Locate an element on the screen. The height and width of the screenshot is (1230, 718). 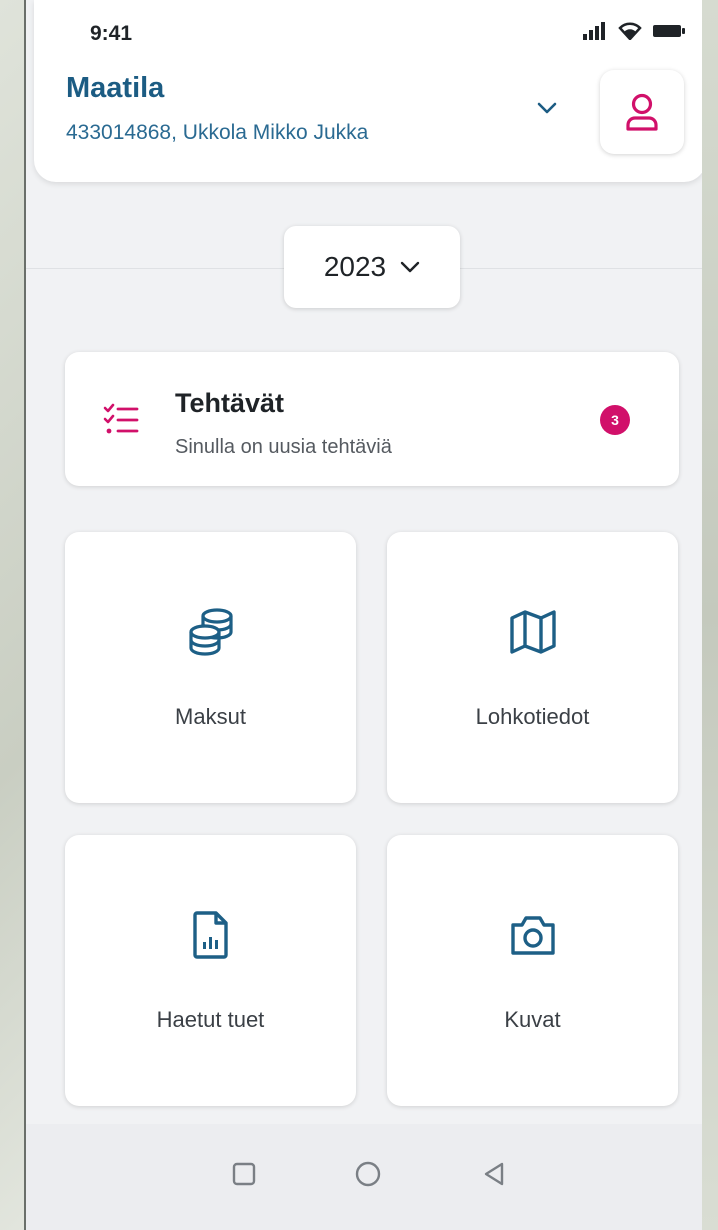
square-icon is located at coordinates (244, 1174).